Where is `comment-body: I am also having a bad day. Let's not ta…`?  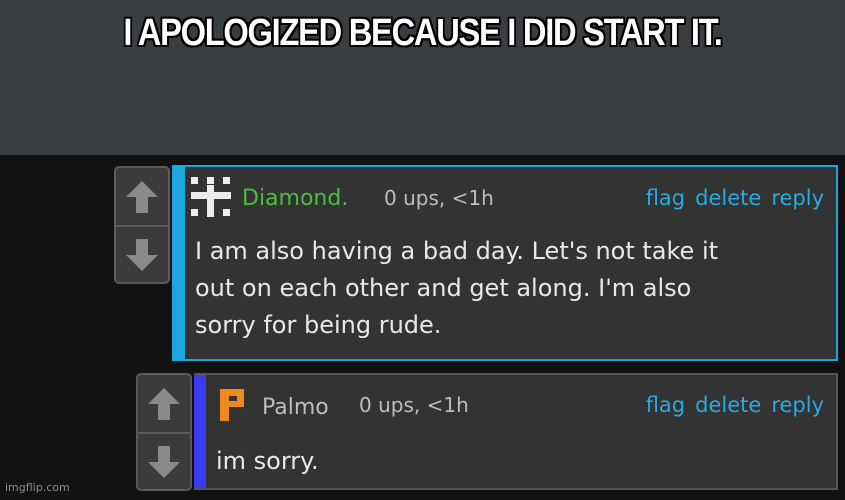
comment-body: I am also having a bad day. Let's not ta… is located at coordinates (456, 288).